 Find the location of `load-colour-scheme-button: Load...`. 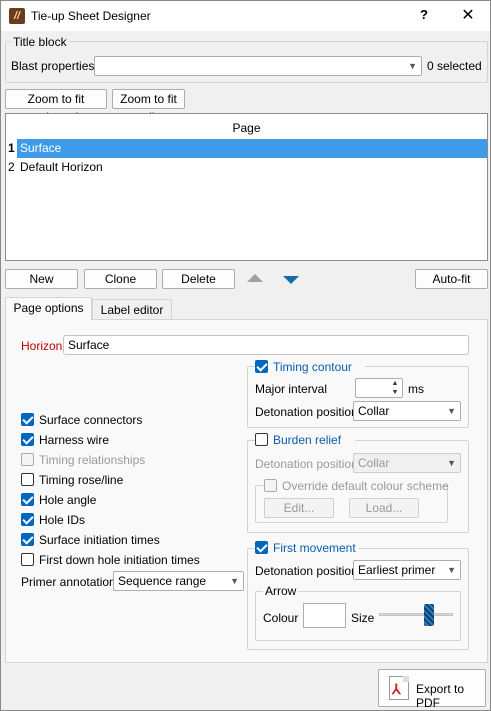

load-colour-scheme-button: Load... is located at coordinates (384, 508).